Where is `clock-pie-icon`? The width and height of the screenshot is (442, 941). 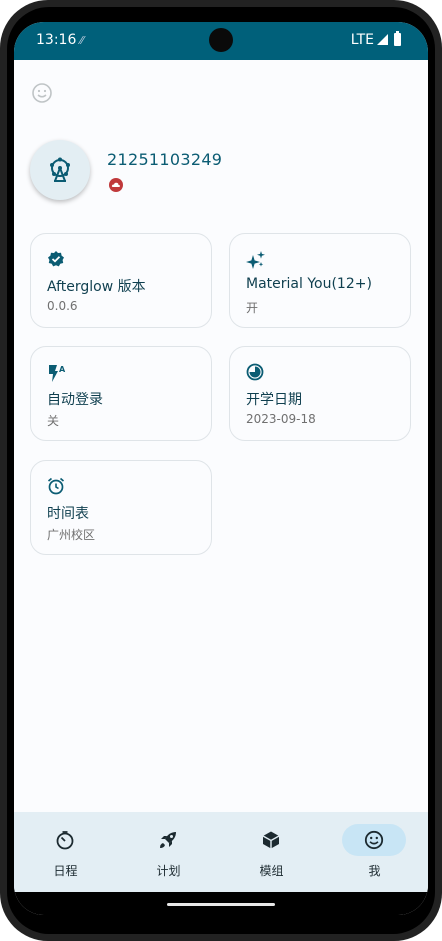
clock-pie-icon is located at coordinates (255, 374).